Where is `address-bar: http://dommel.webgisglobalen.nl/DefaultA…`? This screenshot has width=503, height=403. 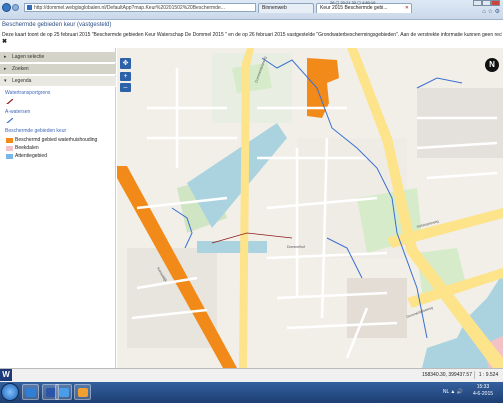 address-bar: http://dommel.webgisglobalen.nl/DefaultA… is located at coordinates (140, 7).